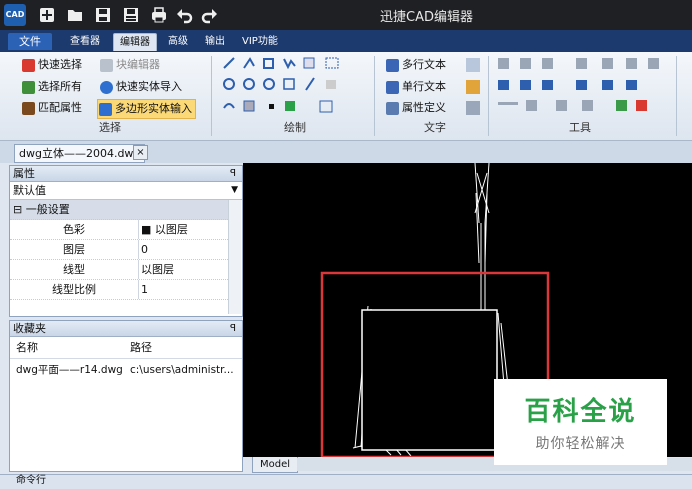 This screenshot has height=489, width=692. I want to click on select-all-button: 选择所有, so click(52, 87).